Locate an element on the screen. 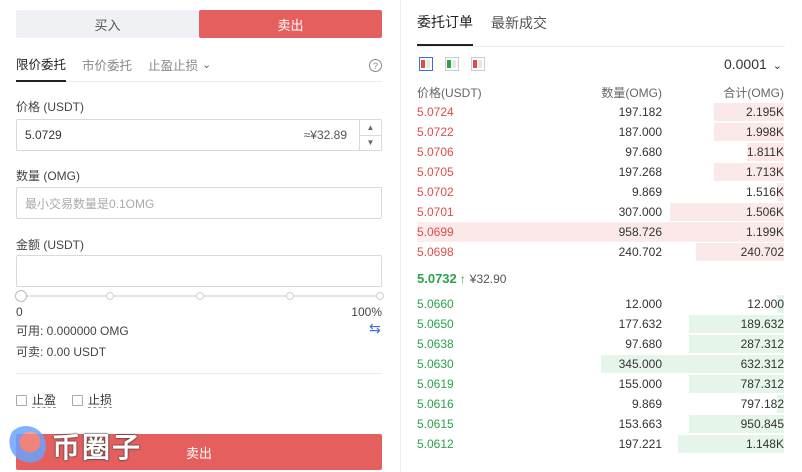 The width and height of the screenshot is (802, 472). row-sum: 950.845 is located at coordinates (762, 424).